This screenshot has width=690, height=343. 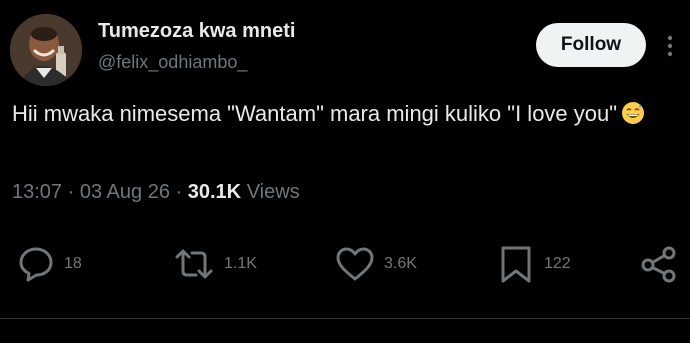 What do you see at coordinates (355, 264) in the screenshot?
I see `heart-icon` at bounding box center [355, 264].